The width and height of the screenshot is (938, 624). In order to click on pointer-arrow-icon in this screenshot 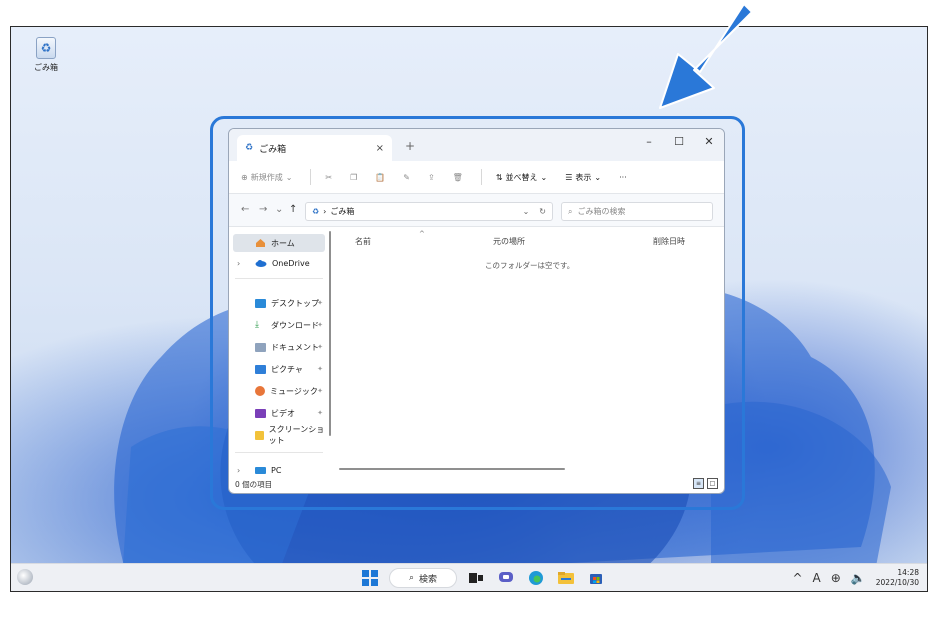, I will do `click(706, 56)`.